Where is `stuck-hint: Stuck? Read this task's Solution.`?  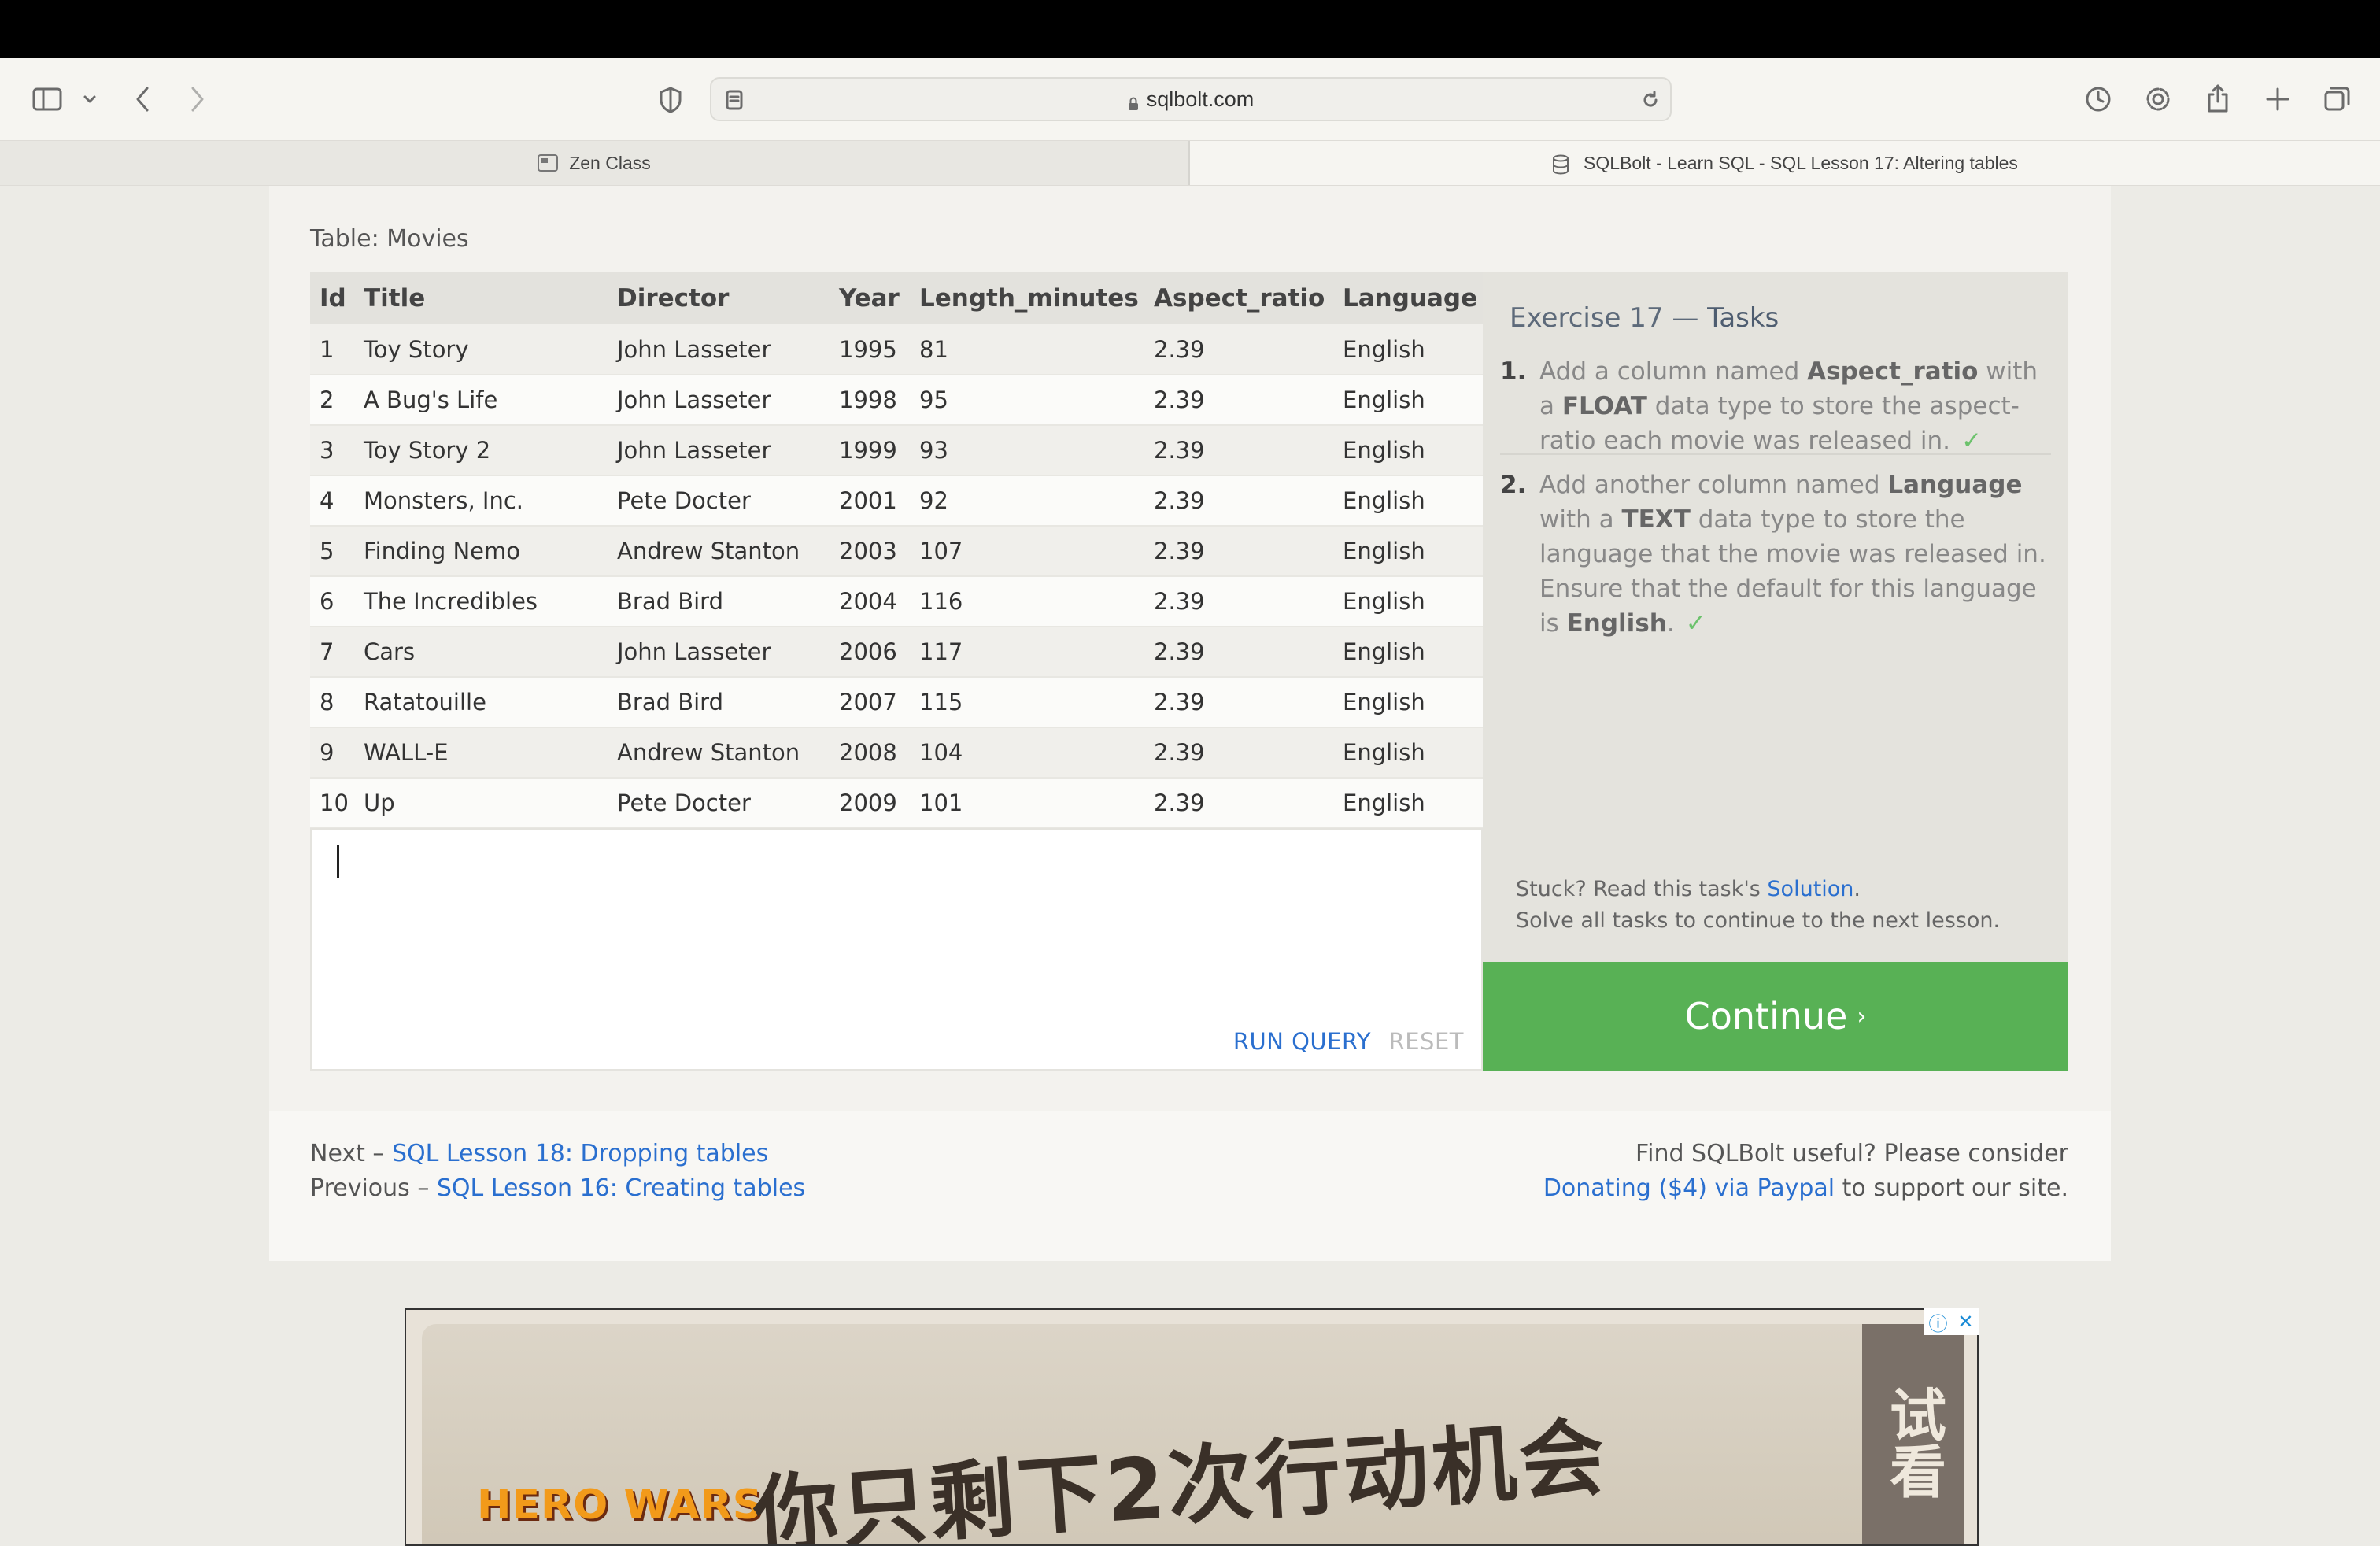
stuck-hint: Stuck? Read this task's Solution. is located at coordinates (1689, 889).